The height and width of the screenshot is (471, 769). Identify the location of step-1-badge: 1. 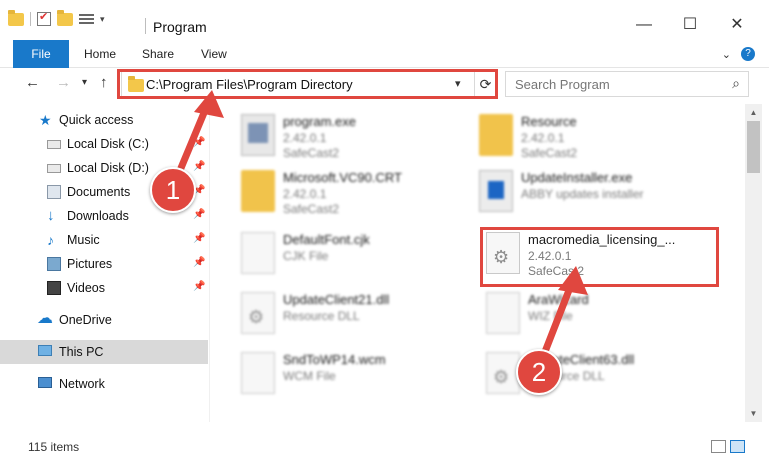
(173, 190).